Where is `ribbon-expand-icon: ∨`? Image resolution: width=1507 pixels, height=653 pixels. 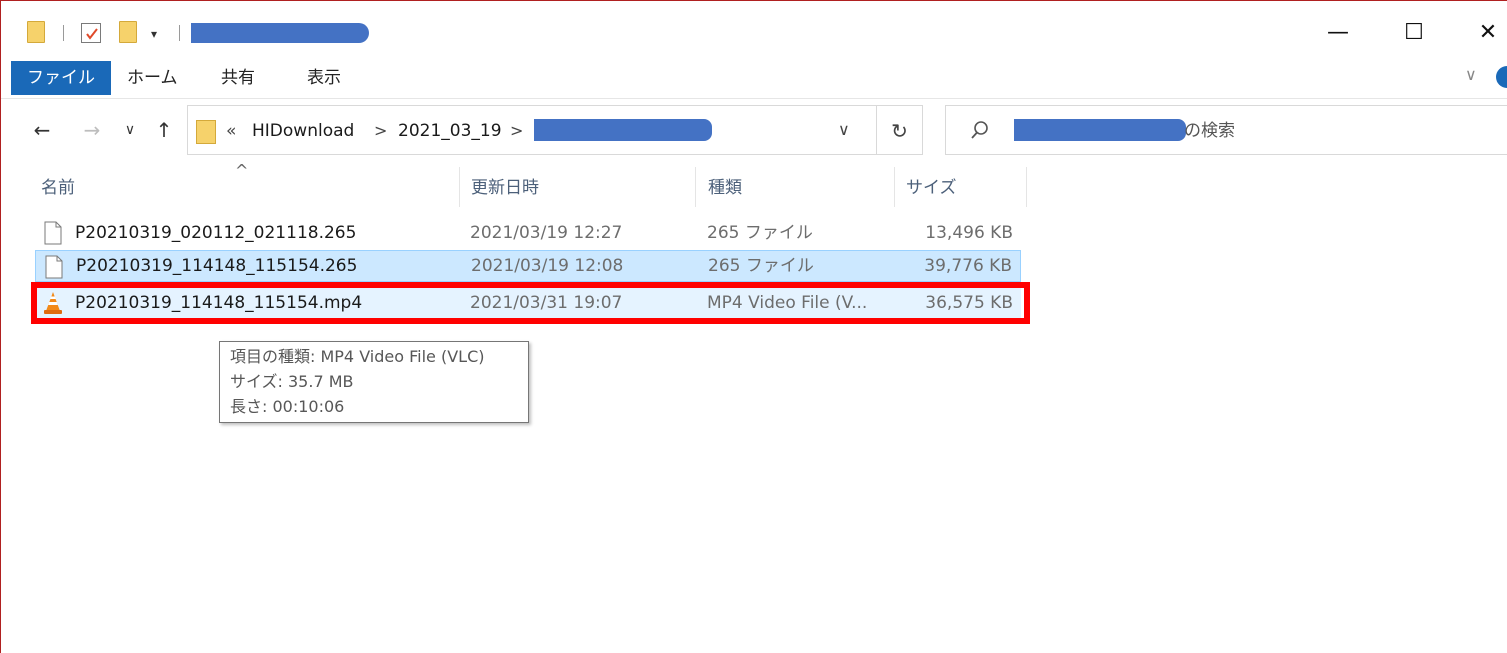
ribbon-expand-icon: ∨ is located at coordinates (1471, 74).